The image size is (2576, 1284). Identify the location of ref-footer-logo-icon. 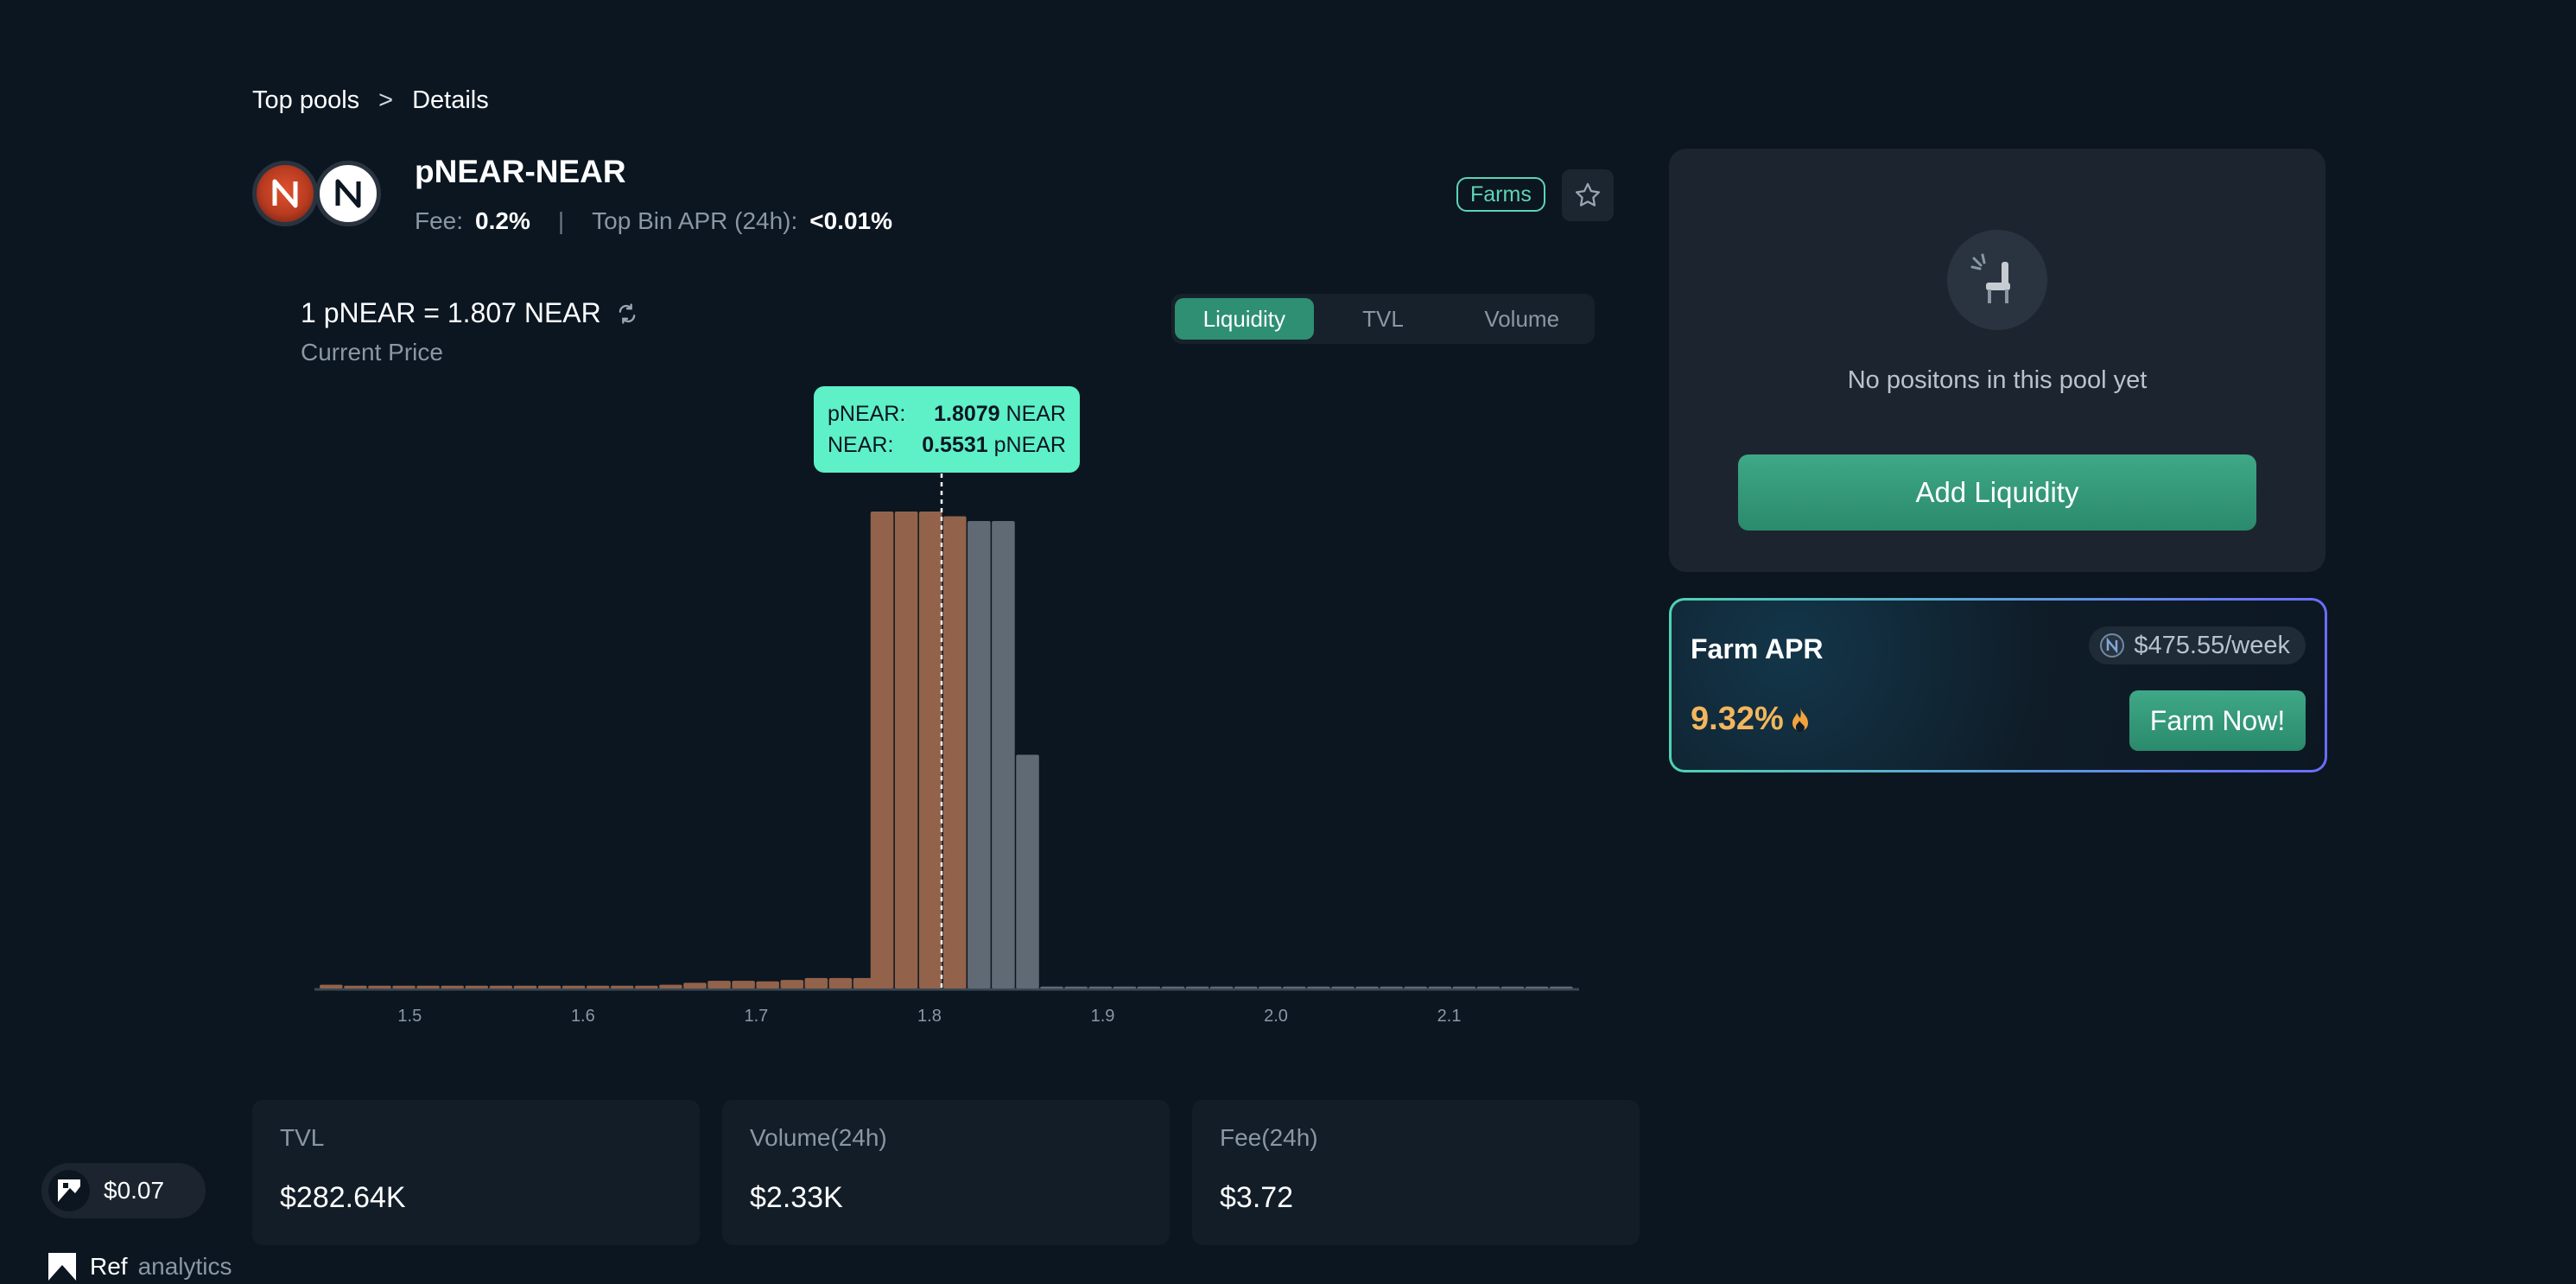
(62, 1267).